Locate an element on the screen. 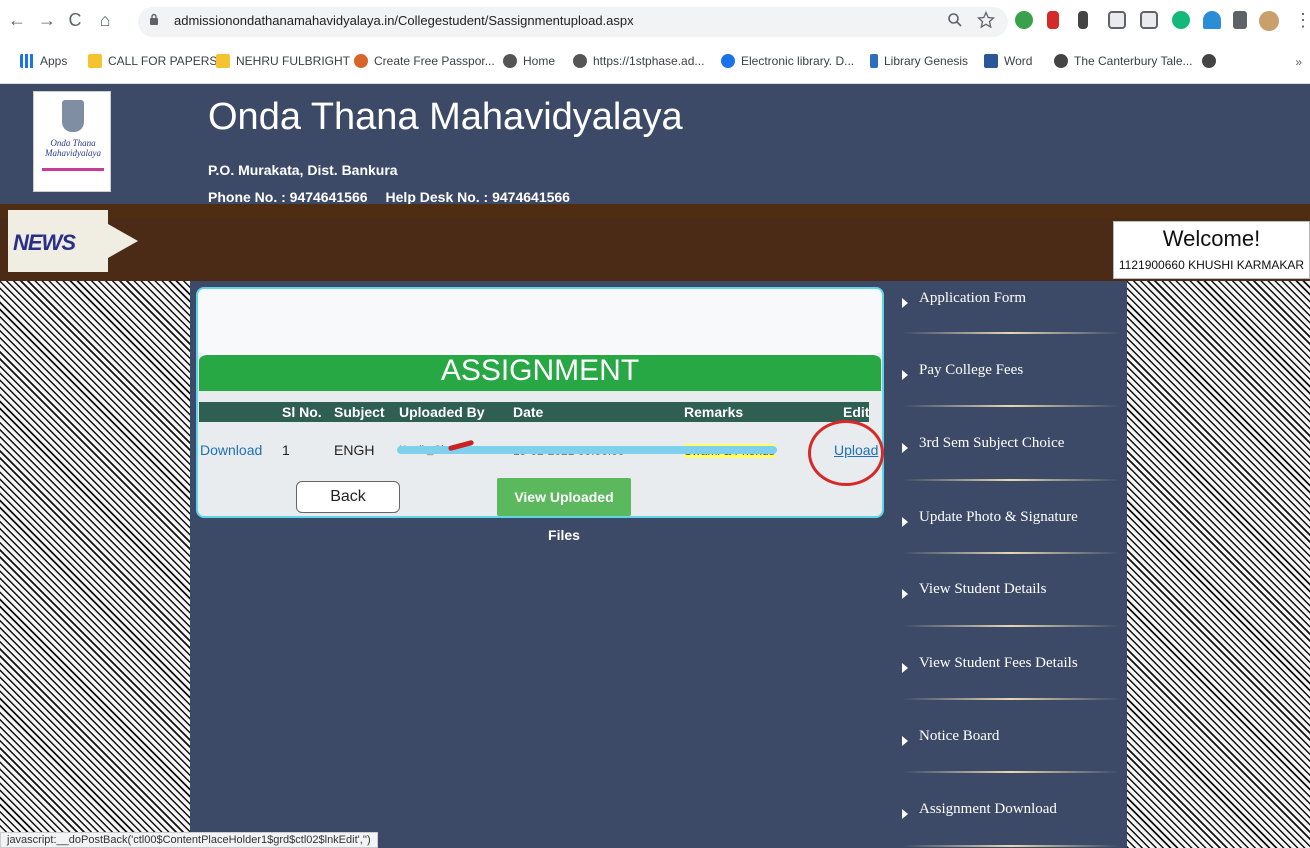  column-header-edit: Edit is located at coordinates (856, 412).